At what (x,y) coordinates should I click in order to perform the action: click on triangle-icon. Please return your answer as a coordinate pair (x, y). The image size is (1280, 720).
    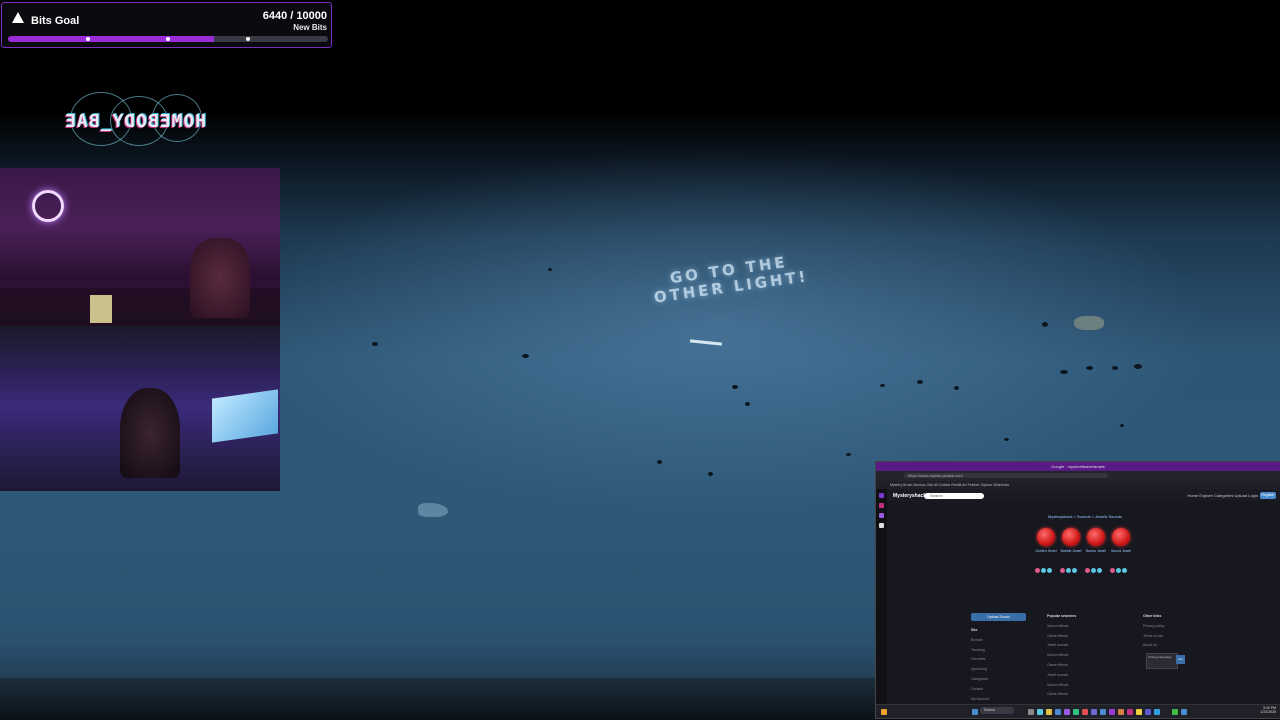
    Looking at the image, I should click on (18, 17).